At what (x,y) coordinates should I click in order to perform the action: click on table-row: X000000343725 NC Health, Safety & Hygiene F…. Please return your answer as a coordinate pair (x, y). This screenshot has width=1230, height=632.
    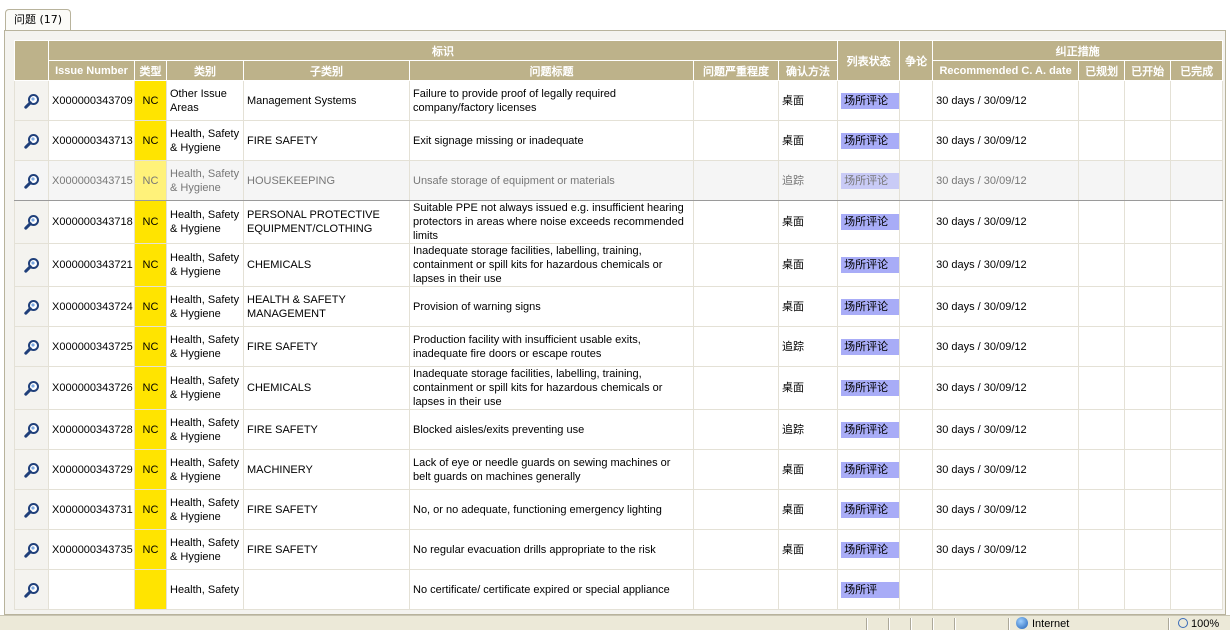
    Looking at the image, I should click on (619, 346).